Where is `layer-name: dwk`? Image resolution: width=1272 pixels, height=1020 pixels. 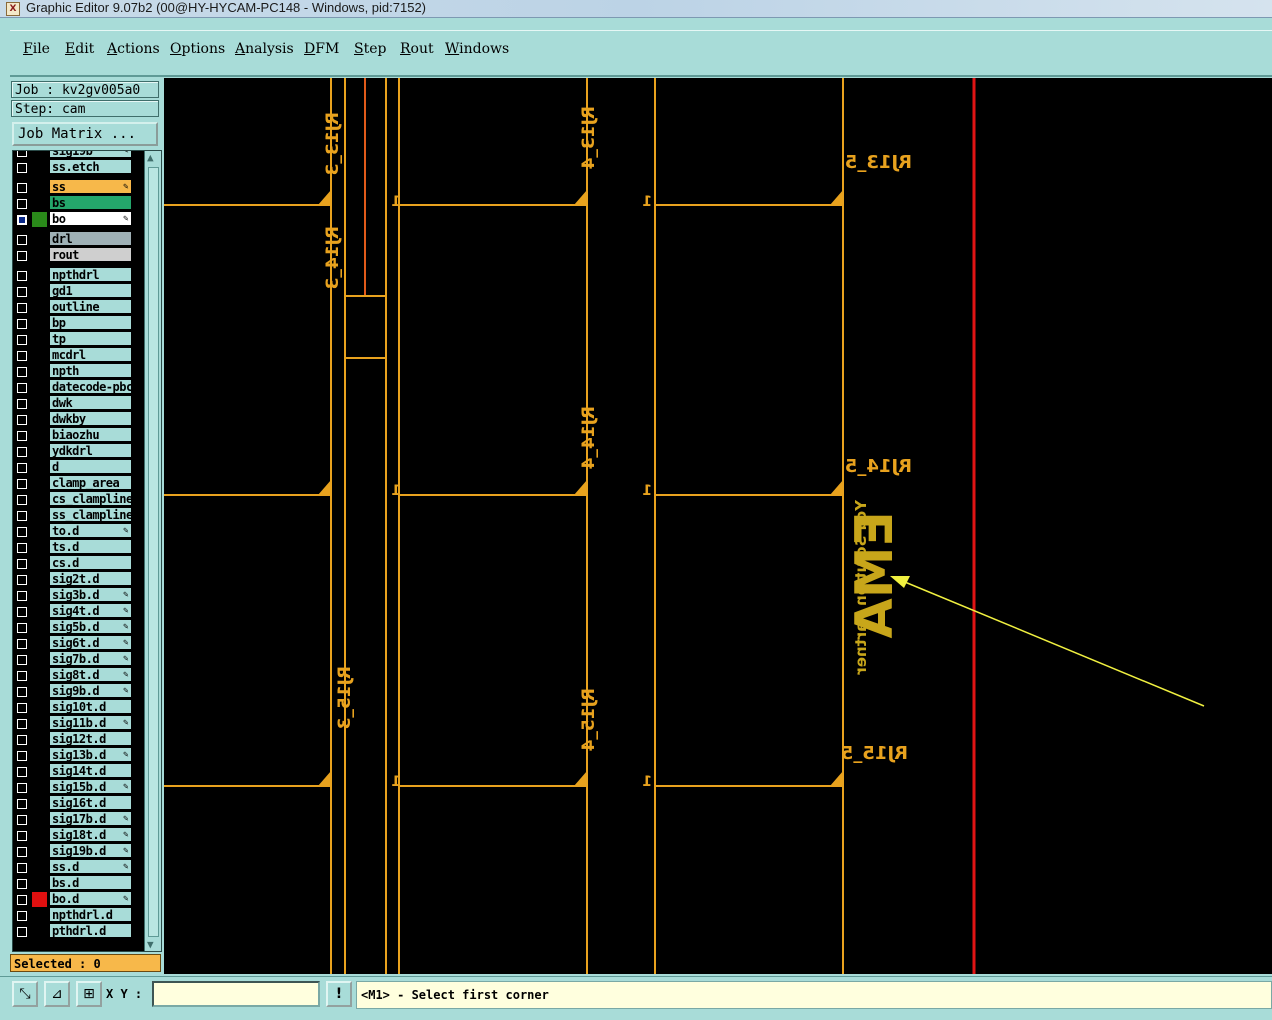
layer-name: dwk is located at coordinates (90, 403).